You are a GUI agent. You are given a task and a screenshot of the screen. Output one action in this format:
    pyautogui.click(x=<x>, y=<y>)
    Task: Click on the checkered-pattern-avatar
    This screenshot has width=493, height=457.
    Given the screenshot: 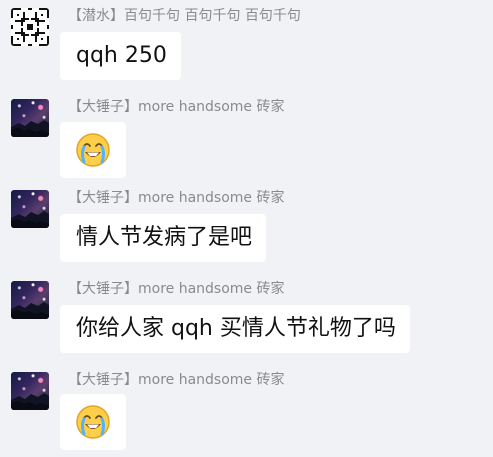 What is the action you would take?
    pyautogui.click(x=30, y=27)
    